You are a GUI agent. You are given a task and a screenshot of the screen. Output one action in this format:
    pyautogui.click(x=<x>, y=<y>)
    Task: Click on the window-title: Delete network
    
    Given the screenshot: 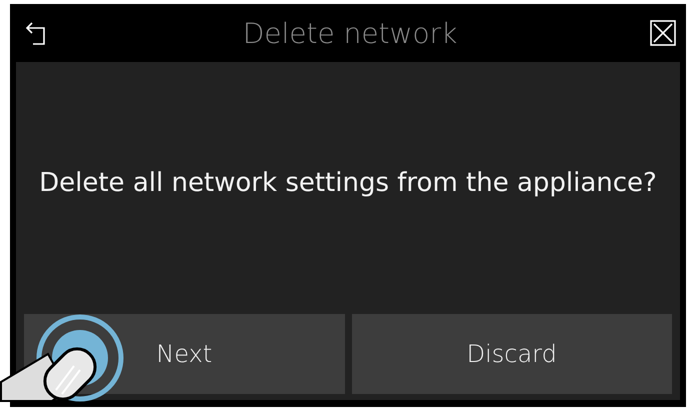 What is the action you would take?
    pyautogui.click(x=350, y=33)
    